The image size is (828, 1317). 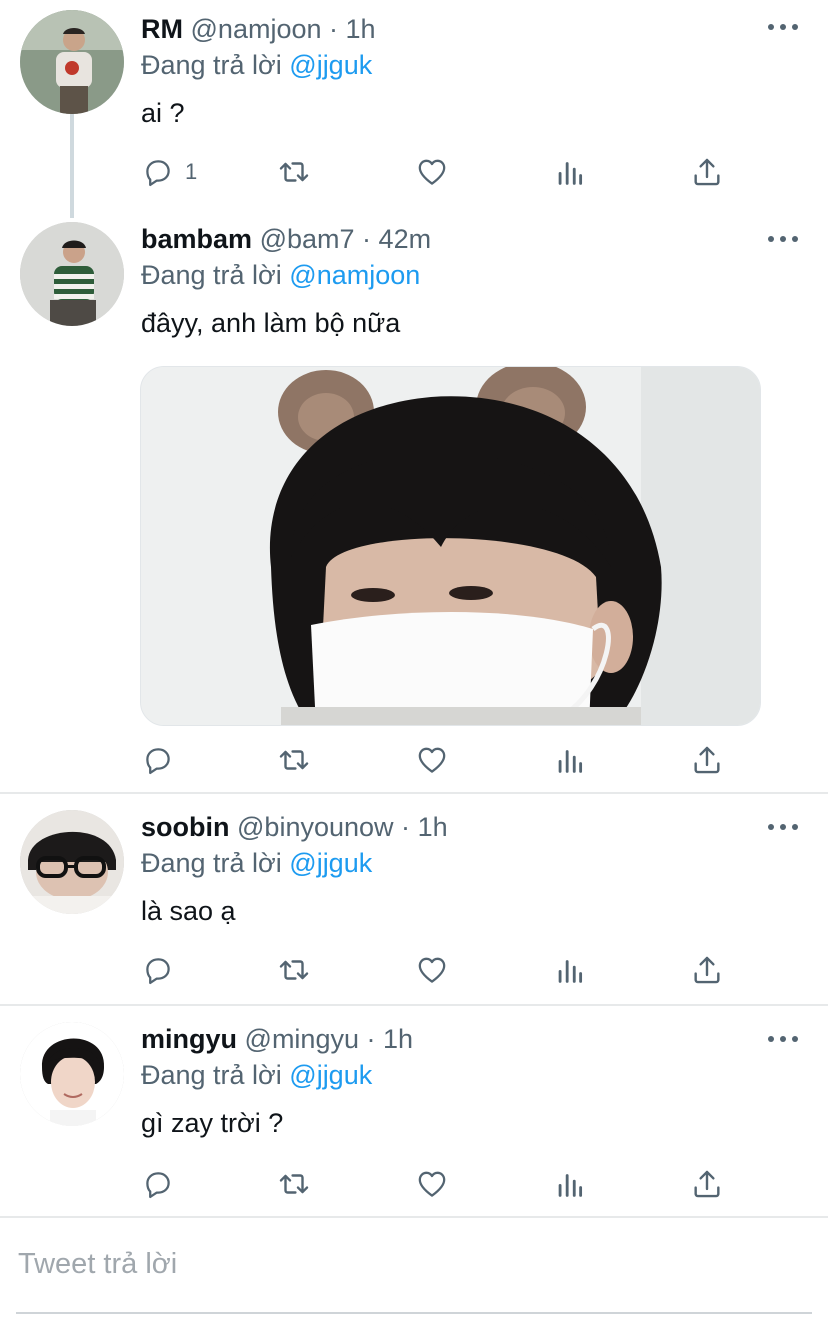 What do you see at coordinates (302, 1039) in the screenshot?
I see `handle: @mingyu` at bounding box center [302, 1039].